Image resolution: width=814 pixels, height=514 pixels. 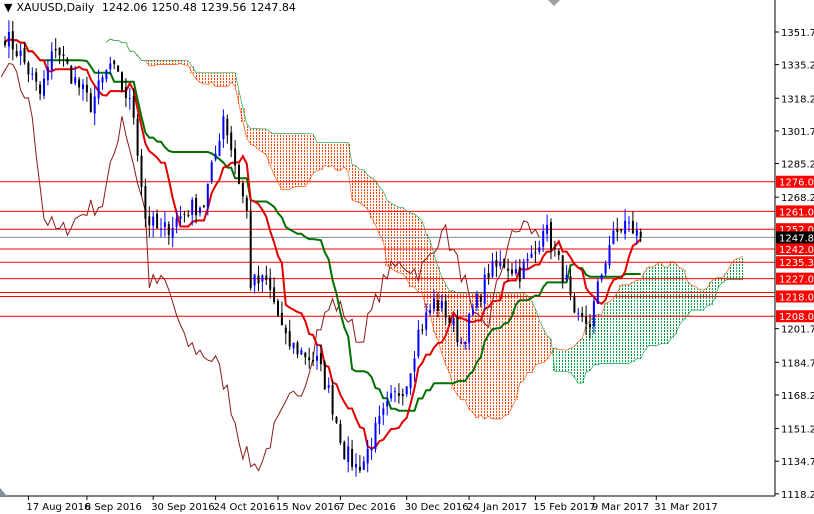 I want to click on y-tick-label: 1318.20, so click(x=797, y=99).